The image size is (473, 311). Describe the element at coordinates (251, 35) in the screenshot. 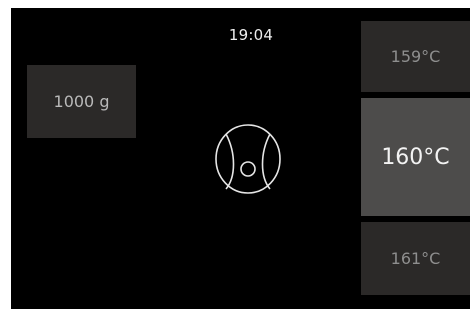

I see `clock-time: 19:04` at that location.